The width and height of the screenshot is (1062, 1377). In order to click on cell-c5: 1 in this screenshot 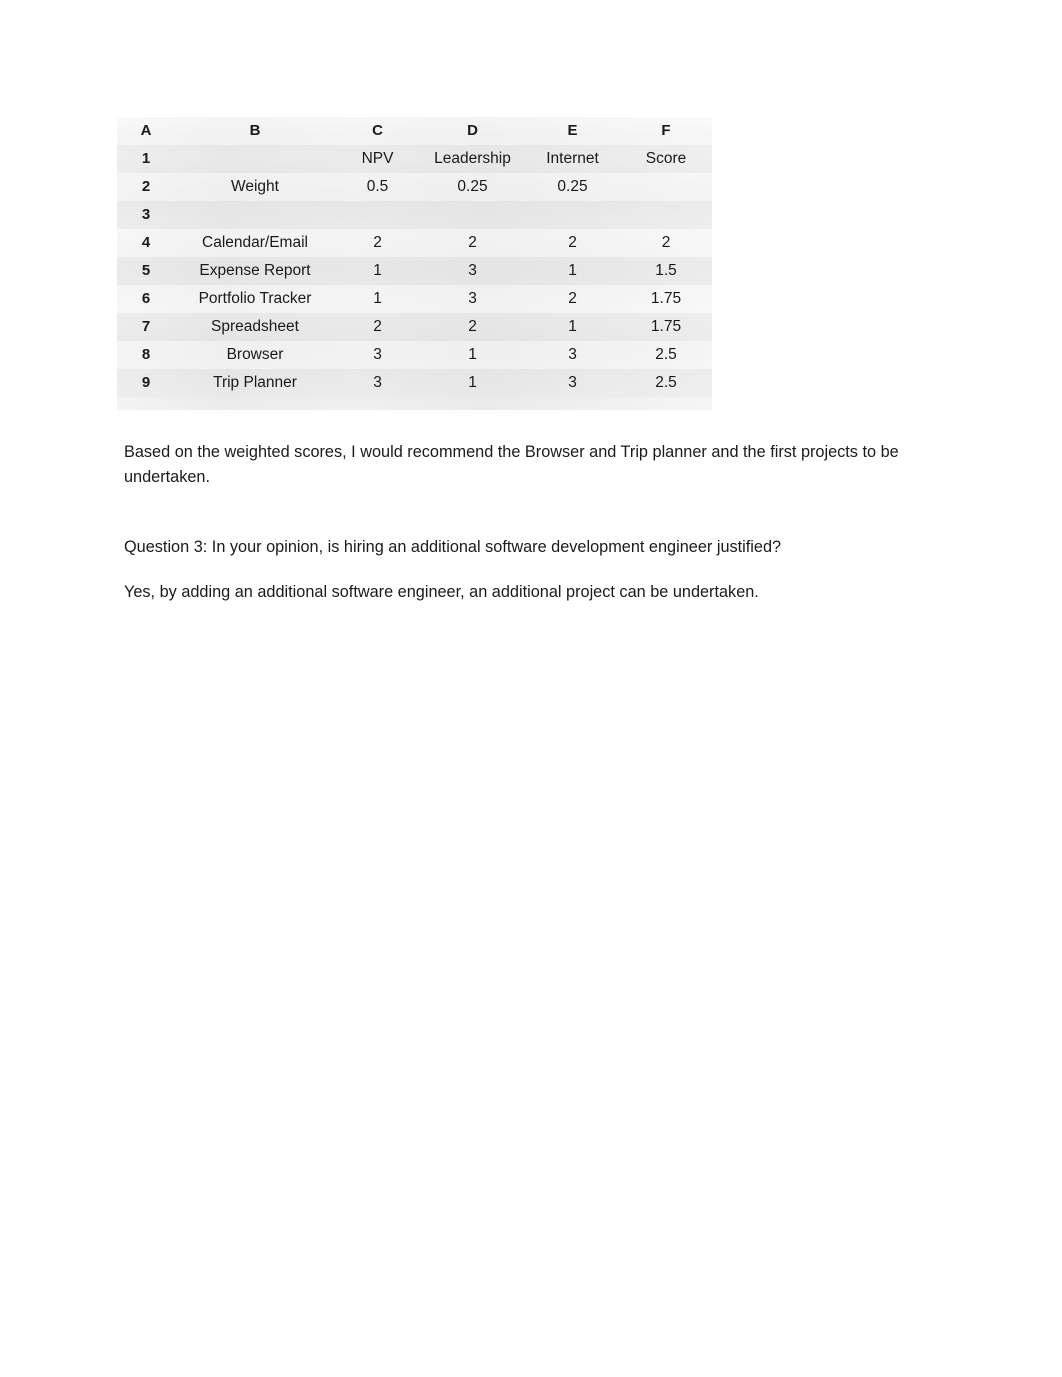, I will do `click(377, 270)`.